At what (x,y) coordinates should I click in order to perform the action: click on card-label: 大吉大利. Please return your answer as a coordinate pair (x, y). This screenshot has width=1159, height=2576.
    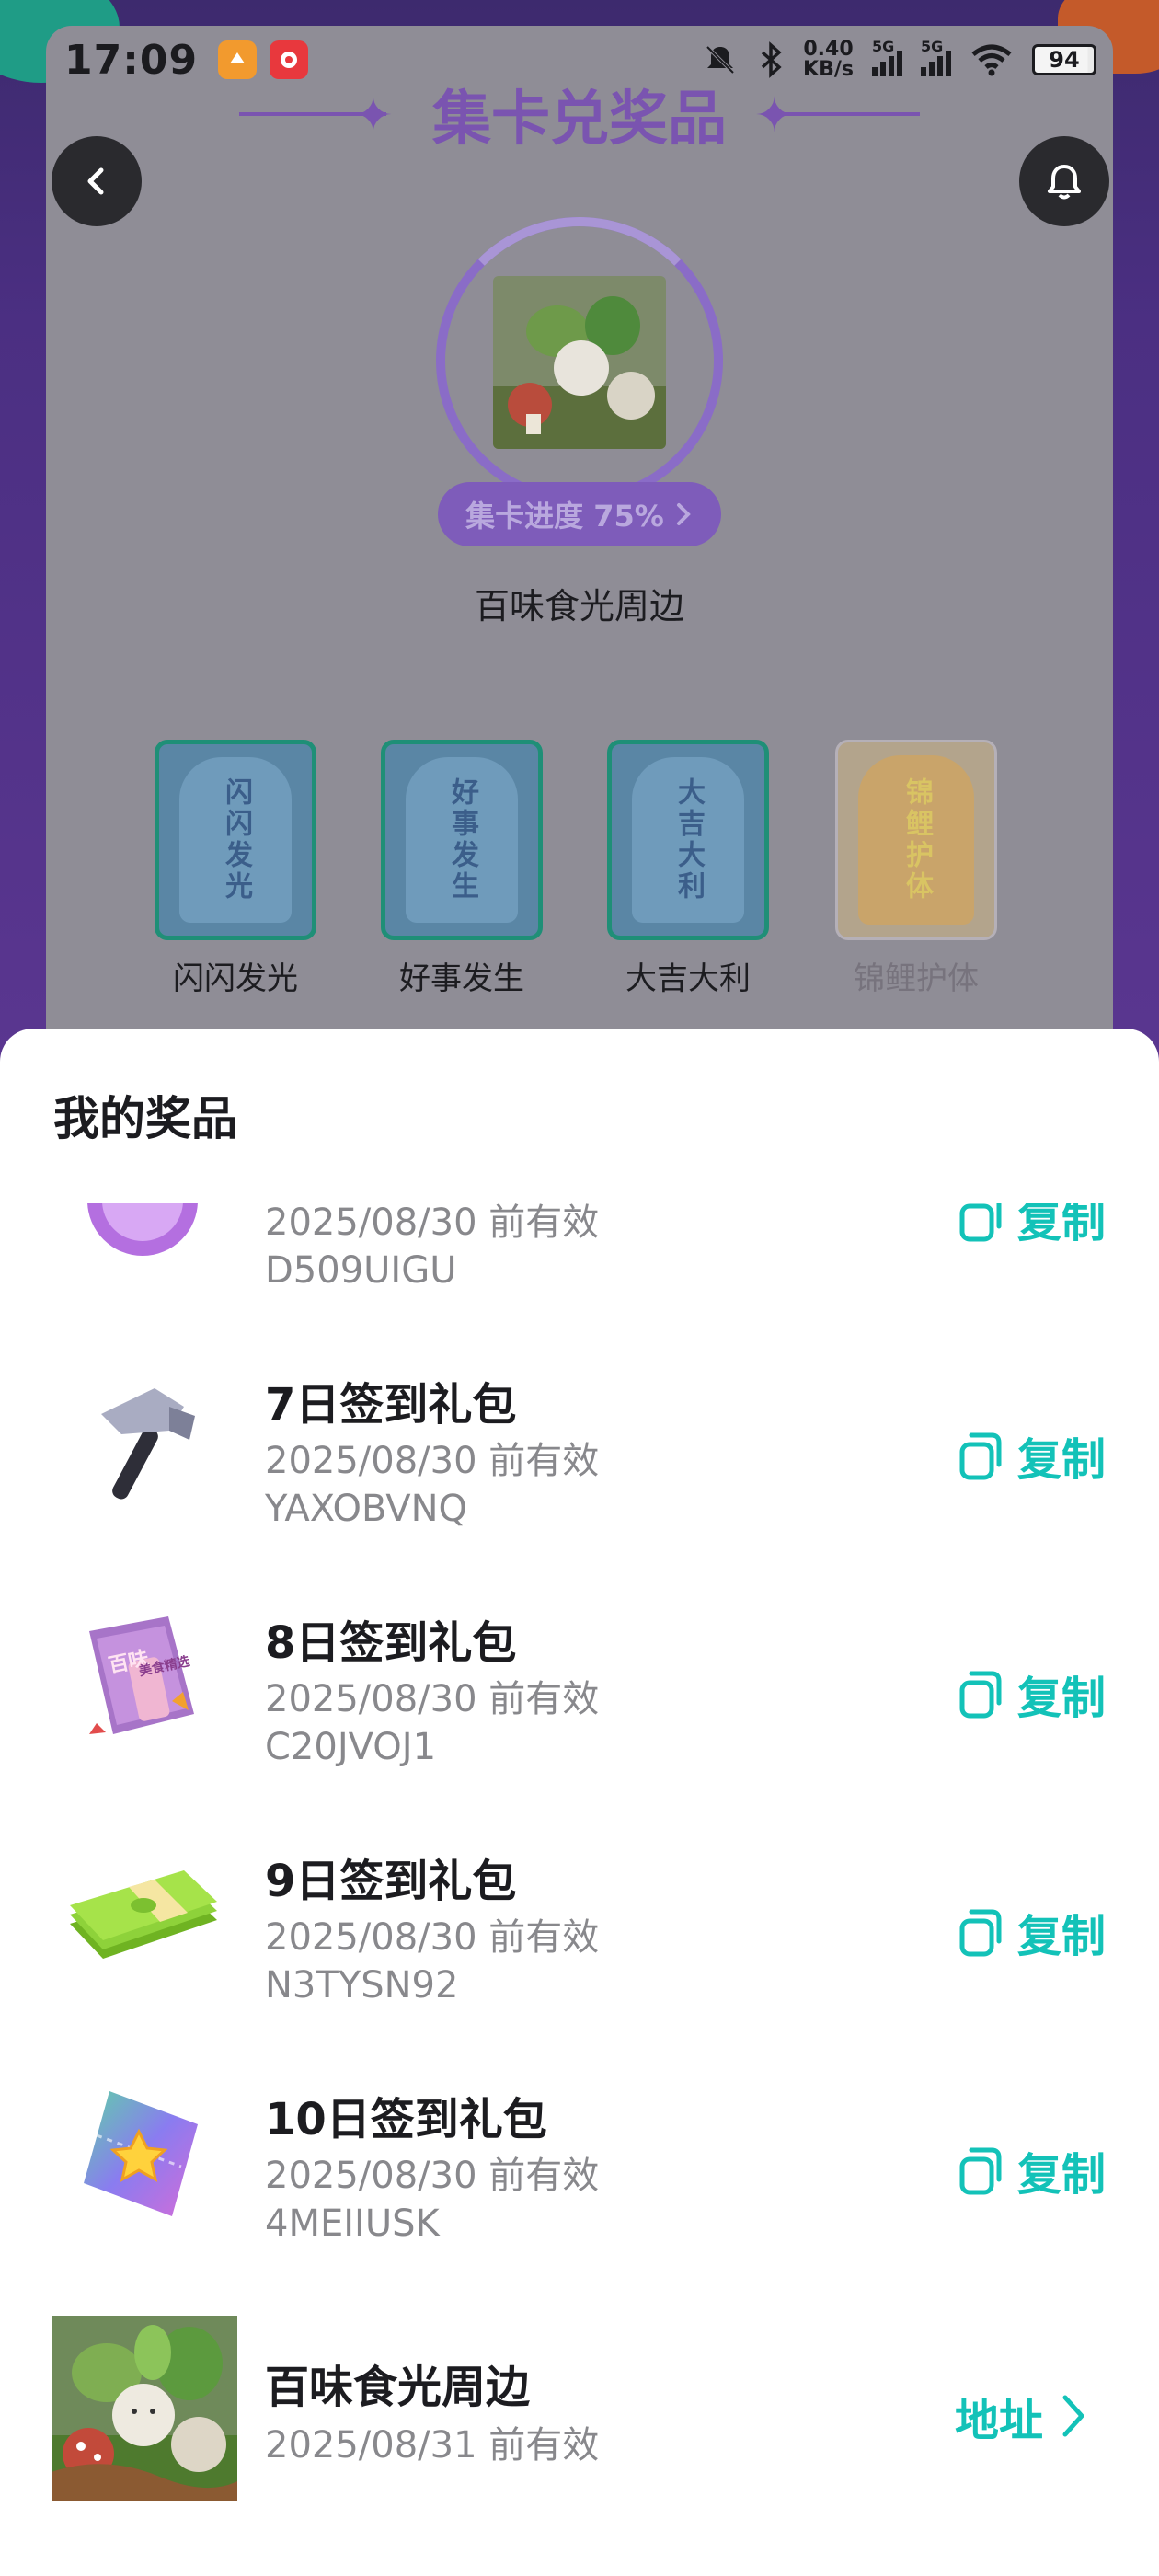
    Looking at the image, I should click on (688, 978).